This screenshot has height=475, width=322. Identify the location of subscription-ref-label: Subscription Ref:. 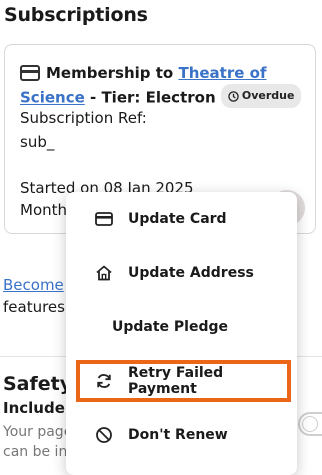
(83, 118).